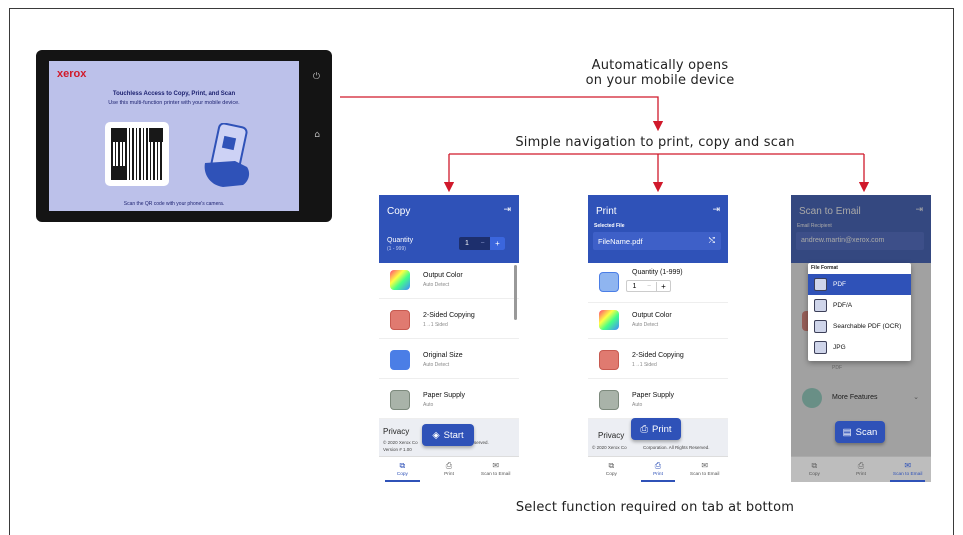  What do you see at coordinates (137, 154) in the screenshot?
I see `qr-code` at bounding box center [137, 154].